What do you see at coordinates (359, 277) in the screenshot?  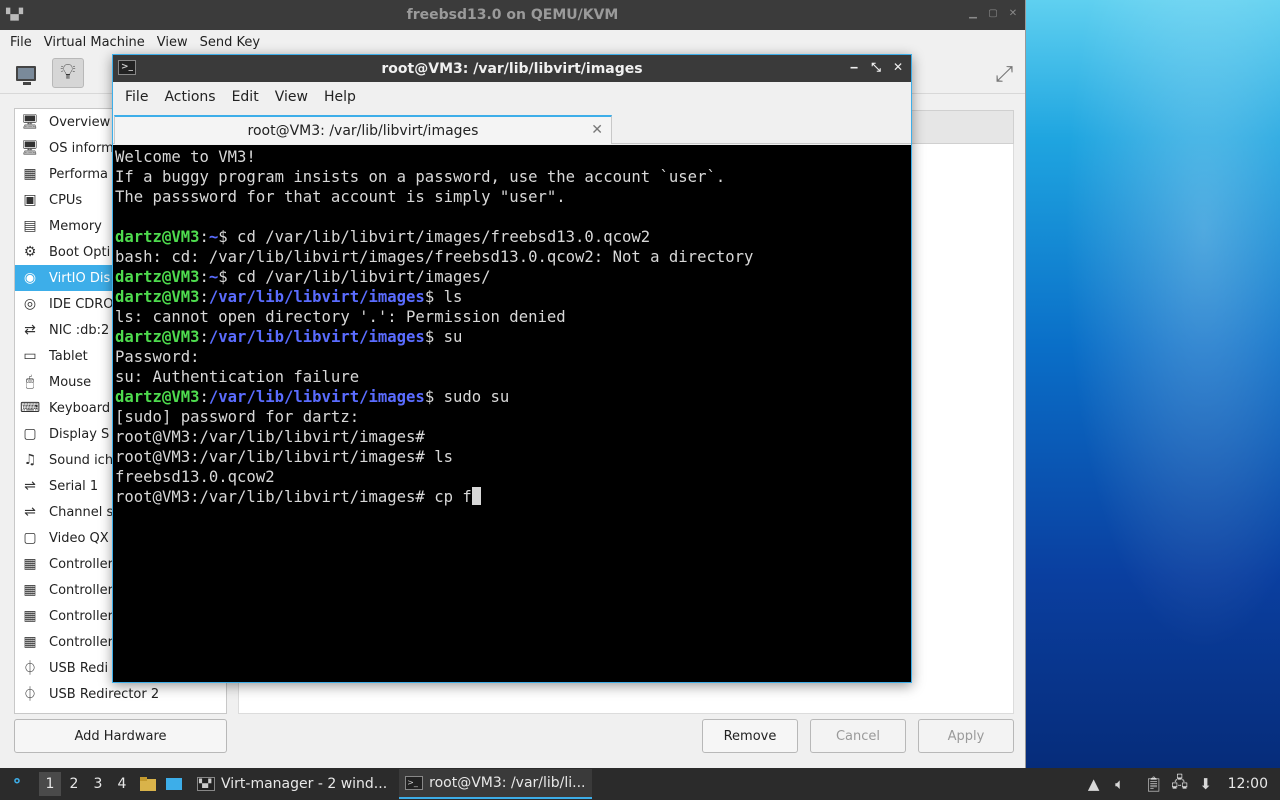 I see `command-text: cd /var/lib/libvirt/images/` at bounding box center [359, 277].